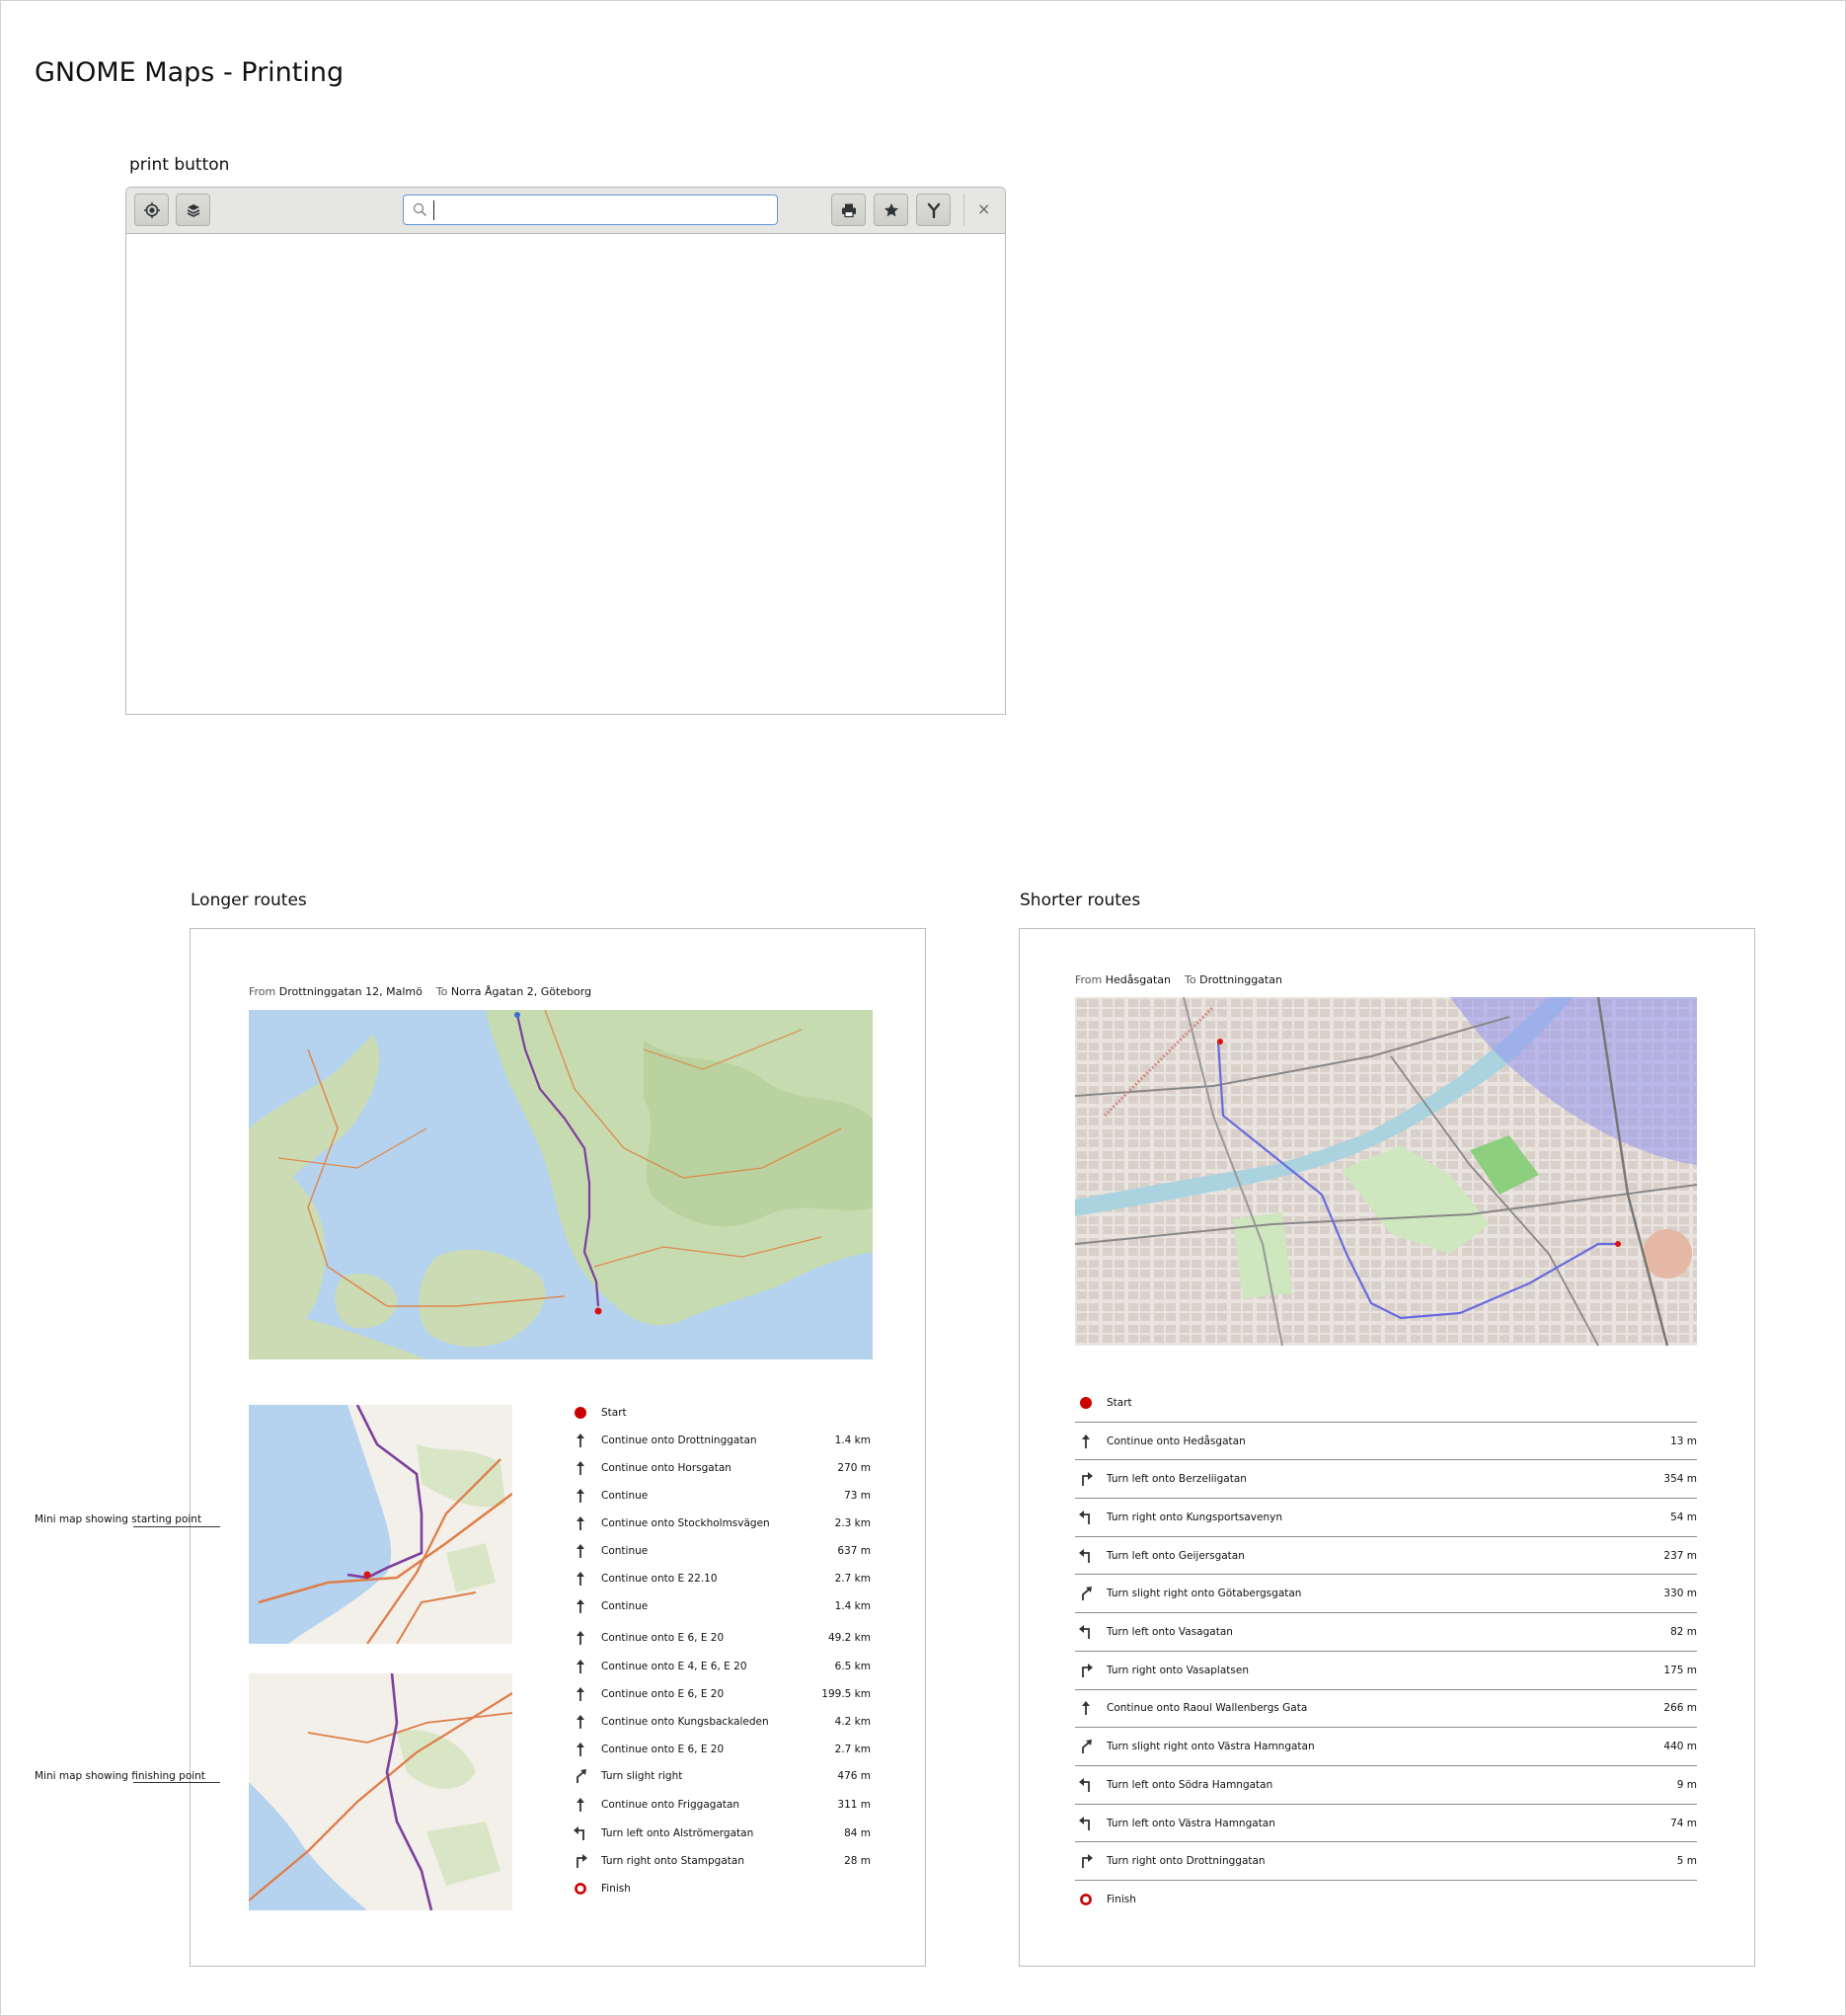 This screenshot has width=1846, height=2016. I want to click on start-marker-mini, so click(367, 1575).